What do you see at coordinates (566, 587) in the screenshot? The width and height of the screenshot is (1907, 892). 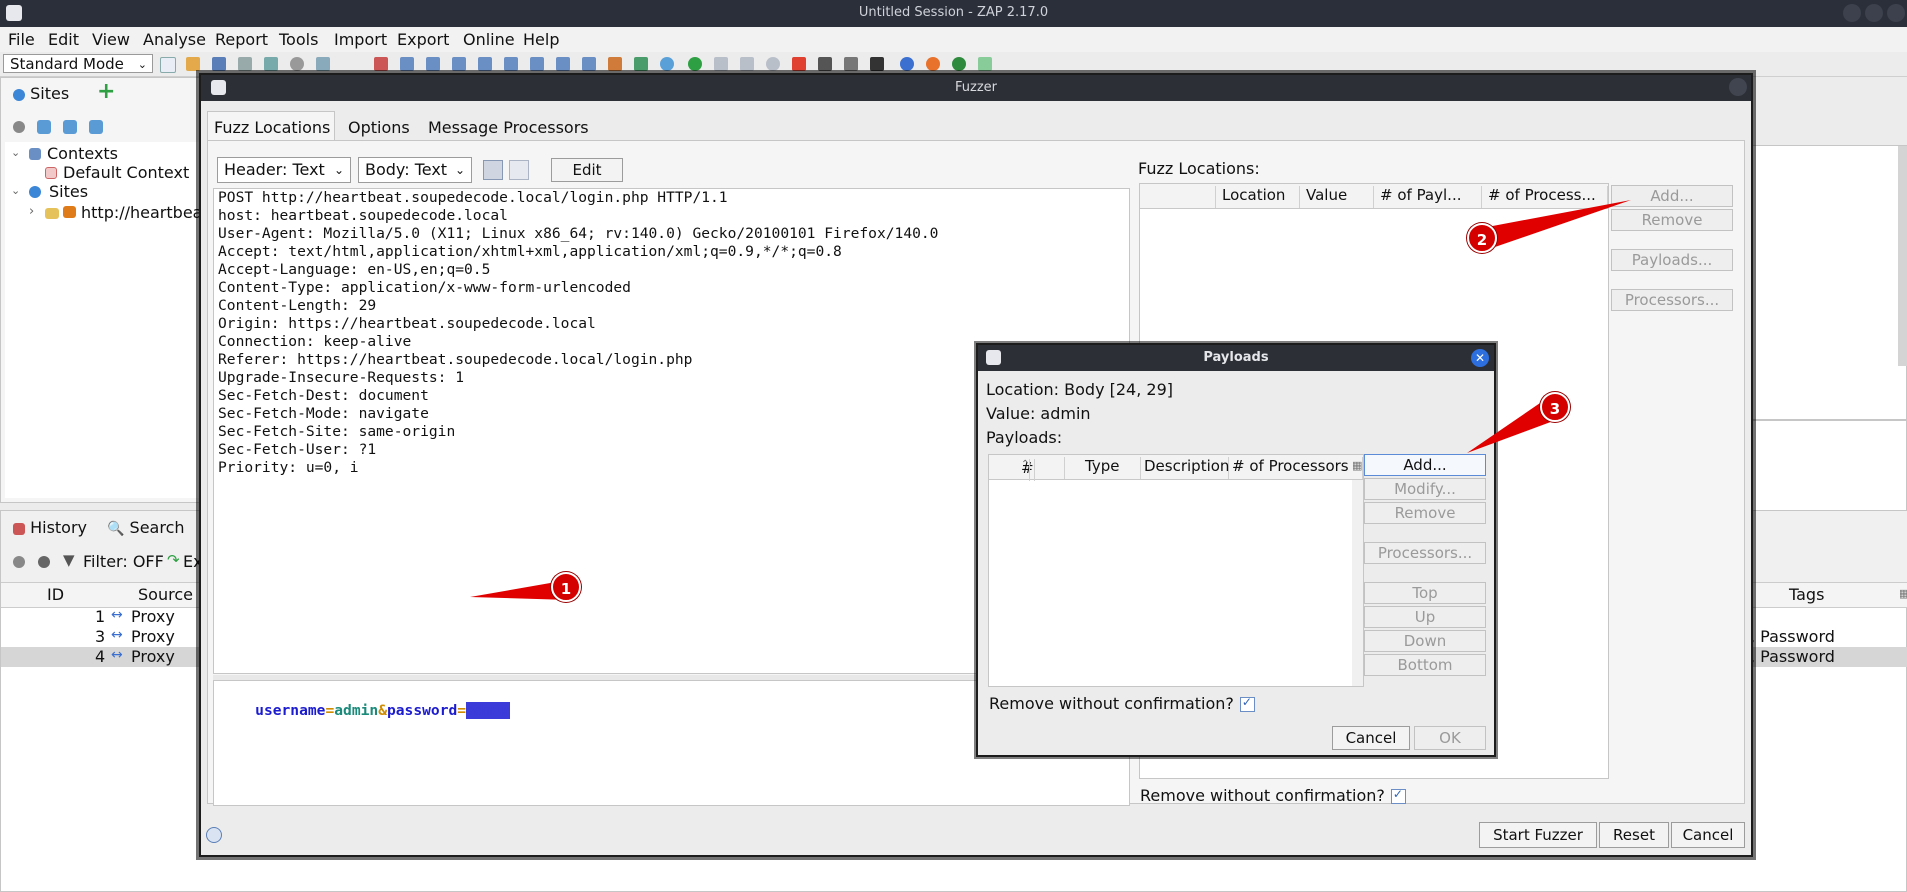 I see `annotation-badge-1: 1` at bounding box center [566, 587].